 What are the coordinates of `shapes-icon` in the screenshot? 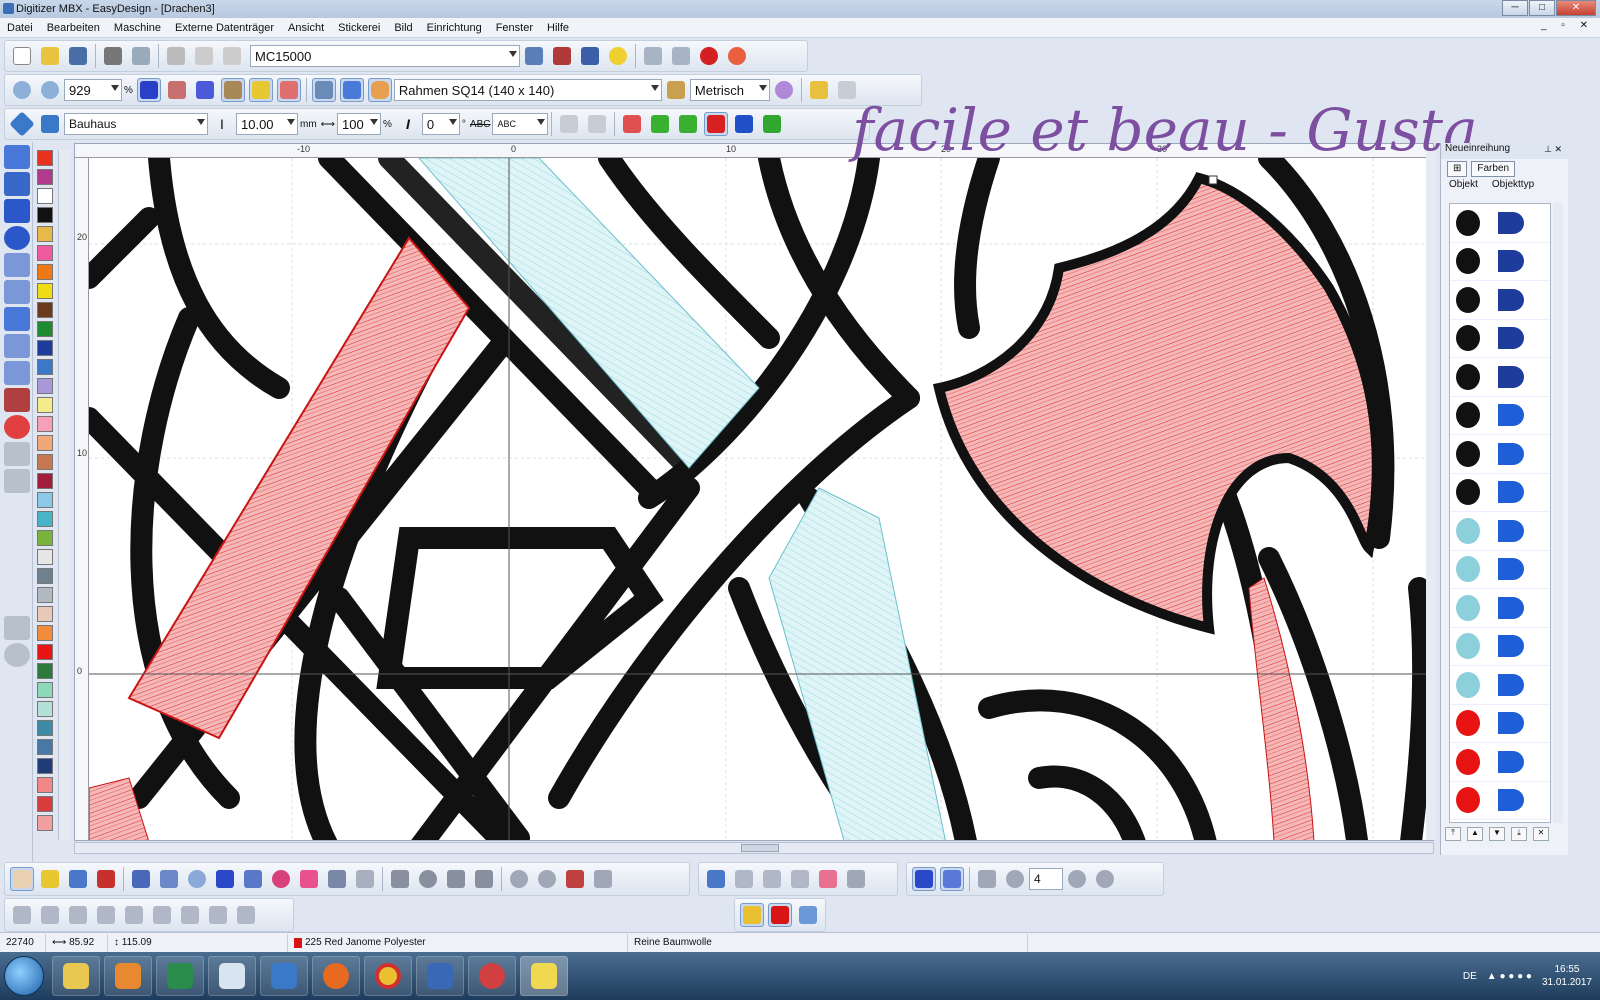 It's located at (260, 90).